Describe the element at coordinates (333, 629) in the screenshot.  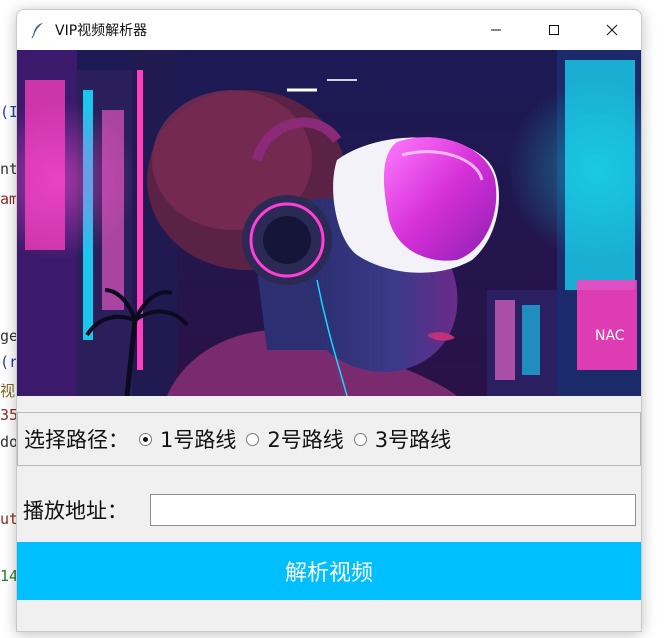
I see `background-editor-bottom-line` at that location.